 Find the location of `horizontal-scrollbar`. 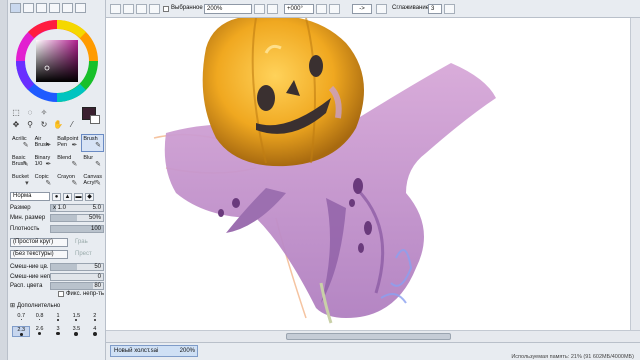

horizontal-scrollbar is located at coordinates (373, 336).